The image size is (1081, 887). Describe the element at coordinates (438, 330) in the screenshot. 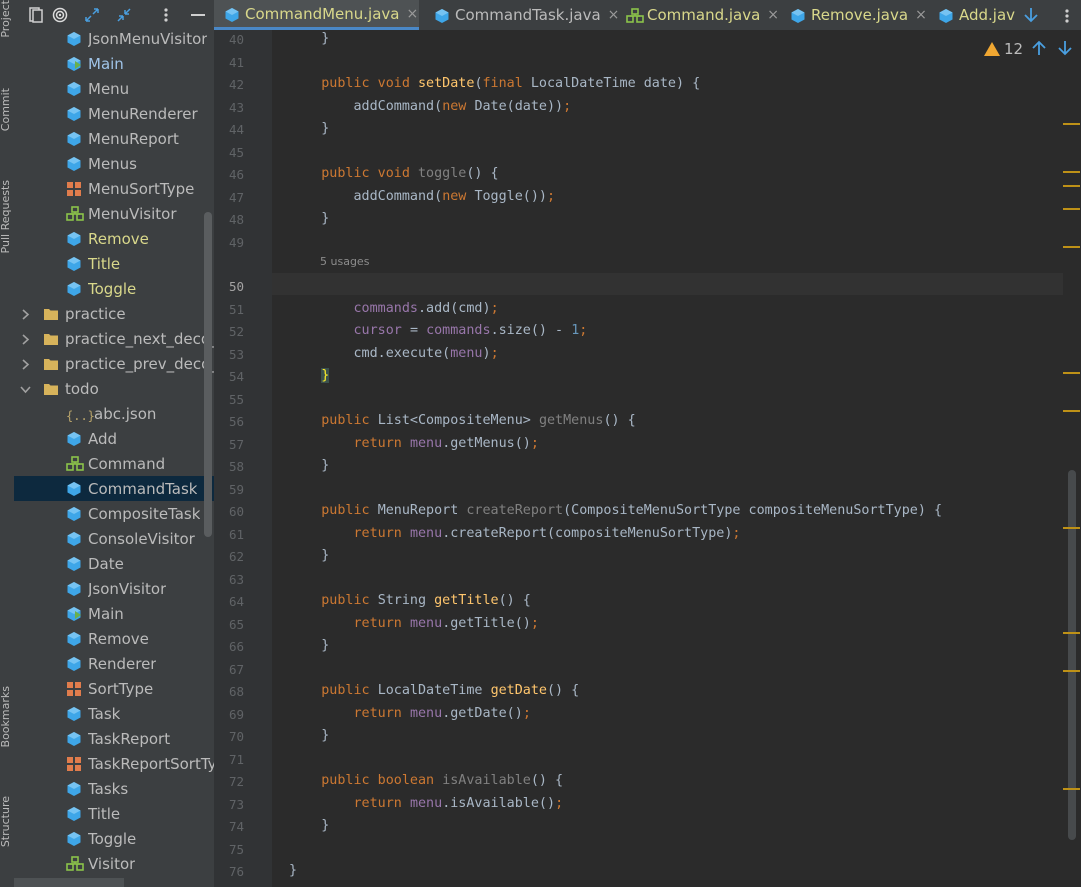

I see `code-line: cursor = commands.size() - 1;` at that location.